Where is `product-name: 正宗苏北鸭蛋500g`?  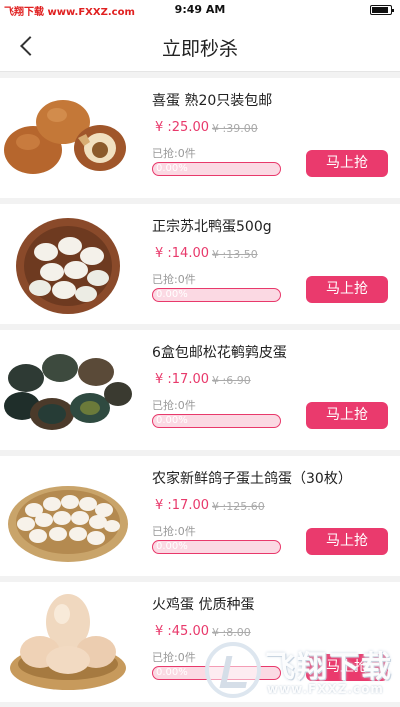 product-name: 正宗苏北鸭蛋500g is located at coordinates (212, 227).